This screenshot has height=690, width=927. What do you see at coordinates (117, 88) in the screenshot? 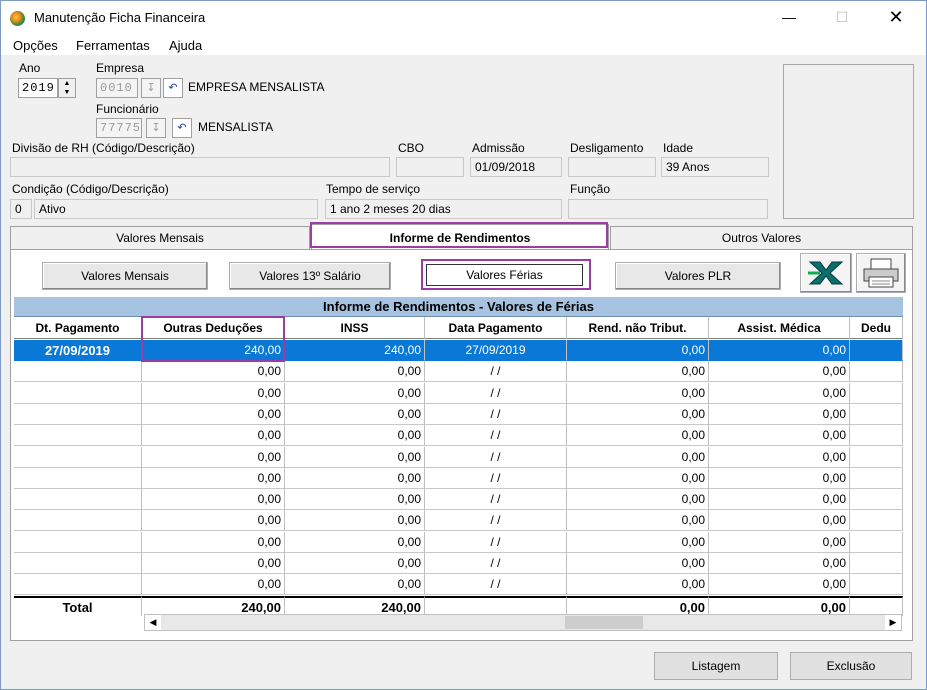
I see `empresa-code-input: 0010` at bounding box center [117, 88].